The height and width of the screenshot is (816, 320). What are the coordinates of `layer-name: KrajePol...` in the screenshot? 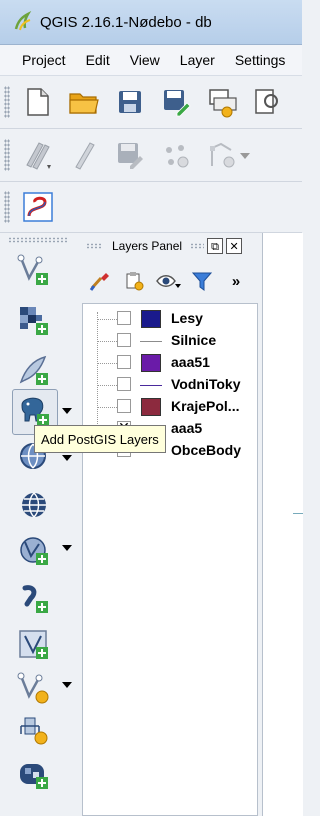 It's located at (205, 406).